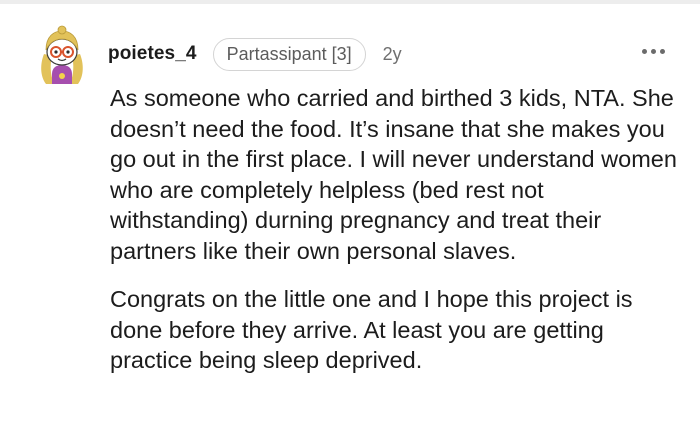 The image size is (700, 441). What do you see at coordinates (350, 2) in the screenshot?
I see `top-divider` at bounding box center [350, 2].